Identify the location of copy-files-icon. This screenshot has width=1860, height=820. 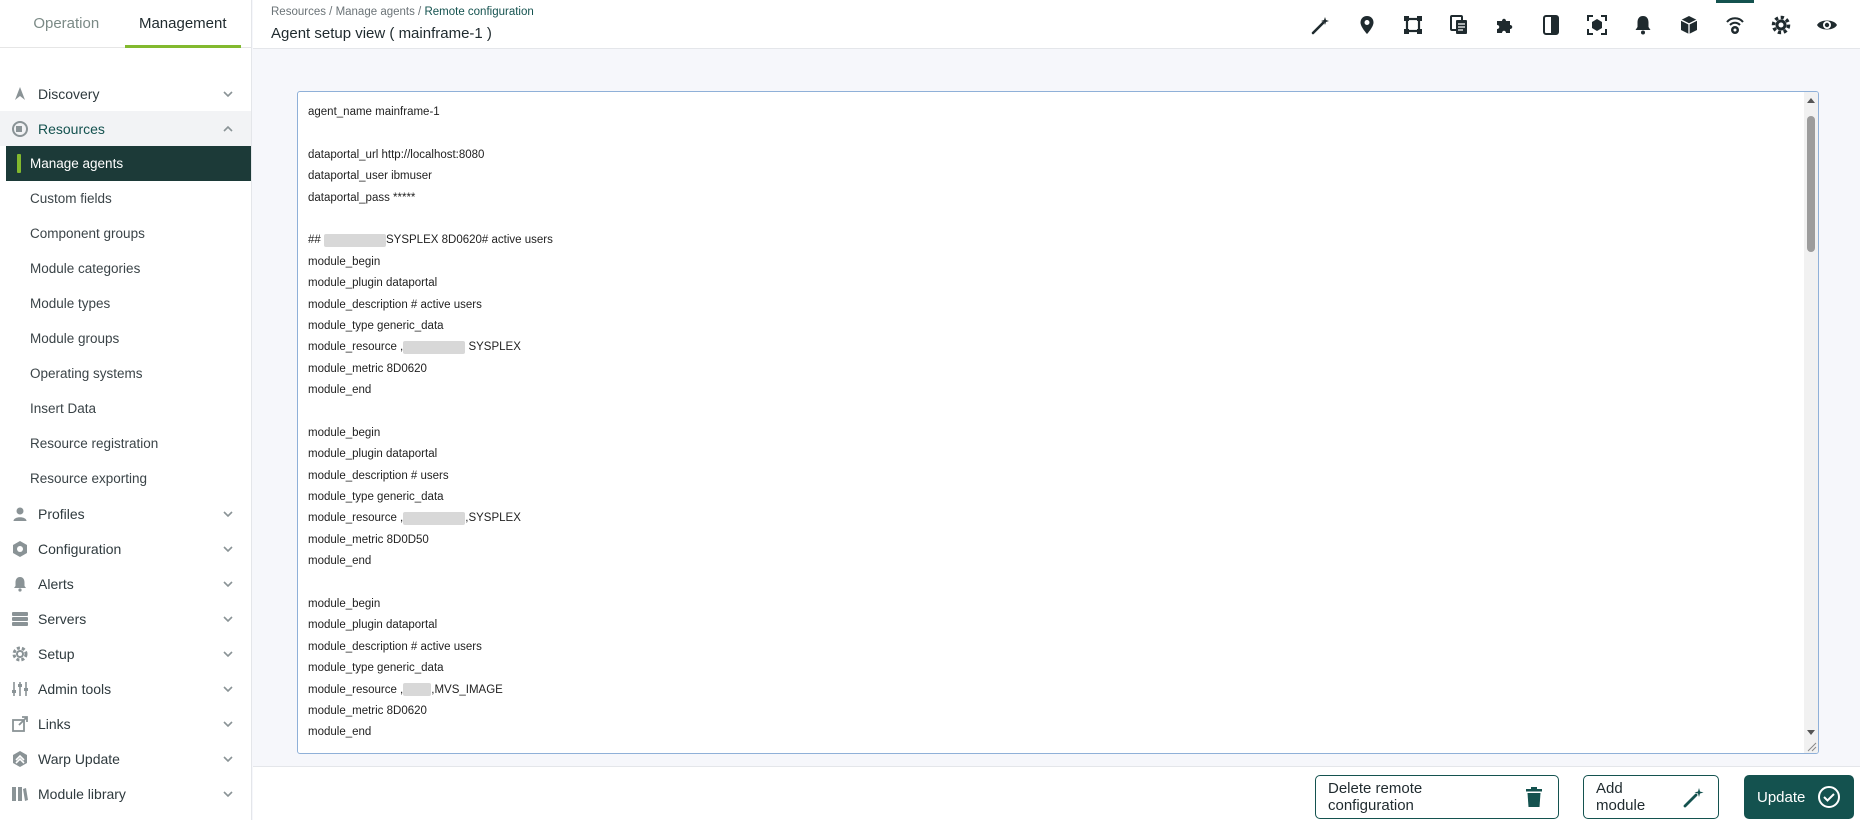
(1459, 24).